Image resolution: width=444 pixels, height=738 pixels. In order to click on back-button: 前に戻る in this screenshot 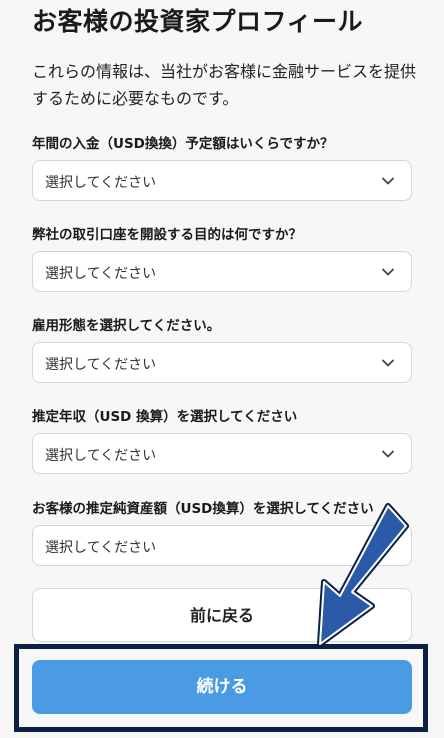, I will do `click(222, 615)`.